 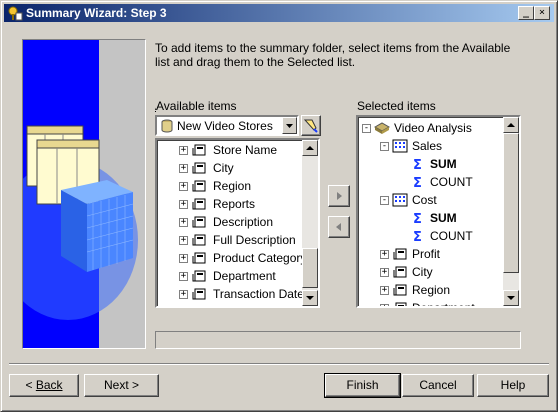 I want to click on find-items-button, so click(x=311, y=125).